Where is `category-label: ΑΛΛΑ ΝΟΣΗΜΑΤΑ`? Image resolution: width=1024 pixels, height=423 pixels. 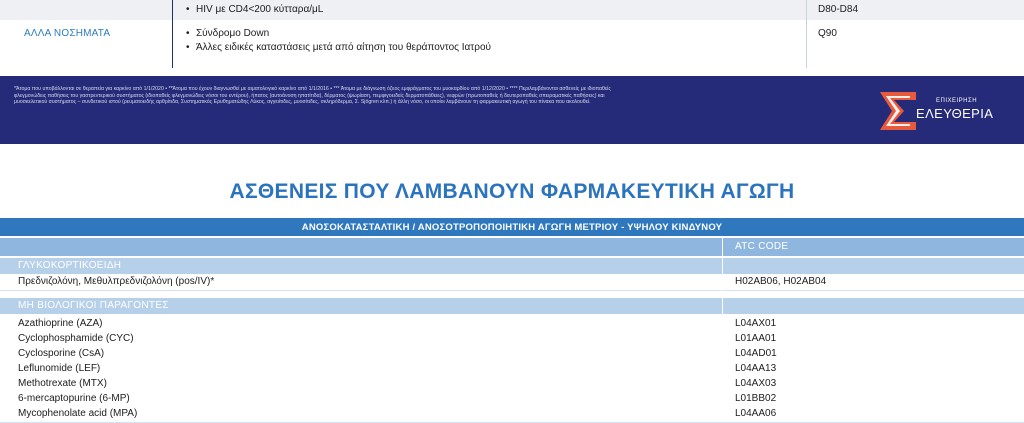 category-label: ΑΛΛΑ ΝΟΣΗΜΑΤΑ is located at coordinates (67, 33).